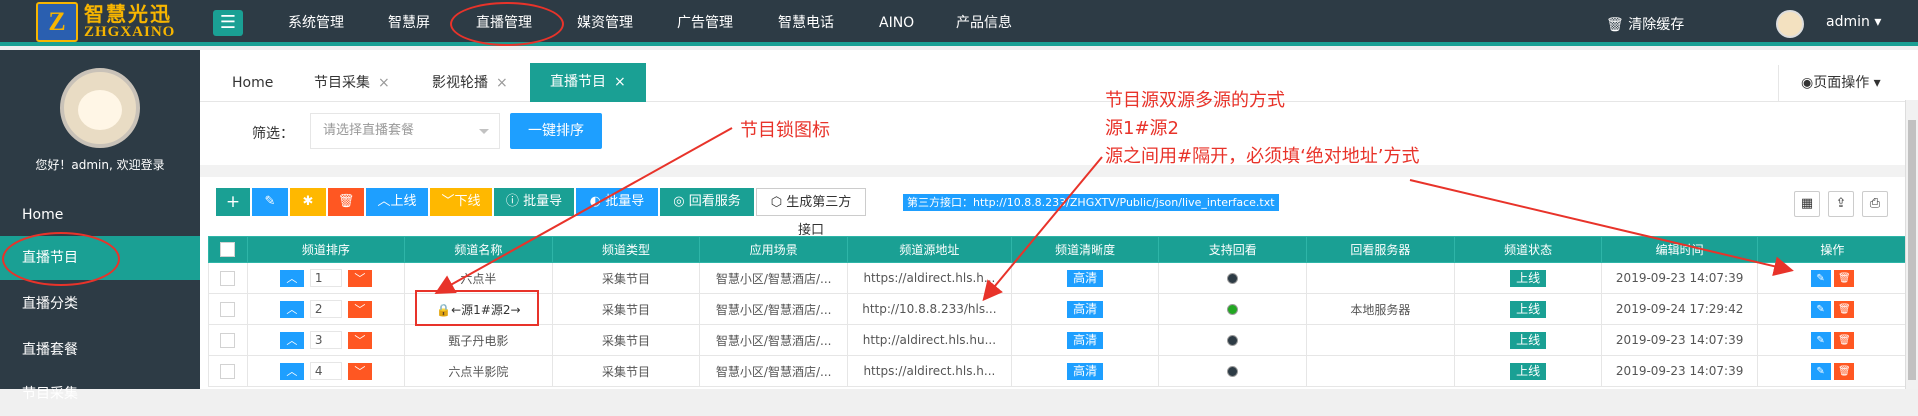 The width and height of the screenshot is (1918, 416). Describe the element at coordinates (1042, 229) in the screenshot. I see `arrow-url` at that location.